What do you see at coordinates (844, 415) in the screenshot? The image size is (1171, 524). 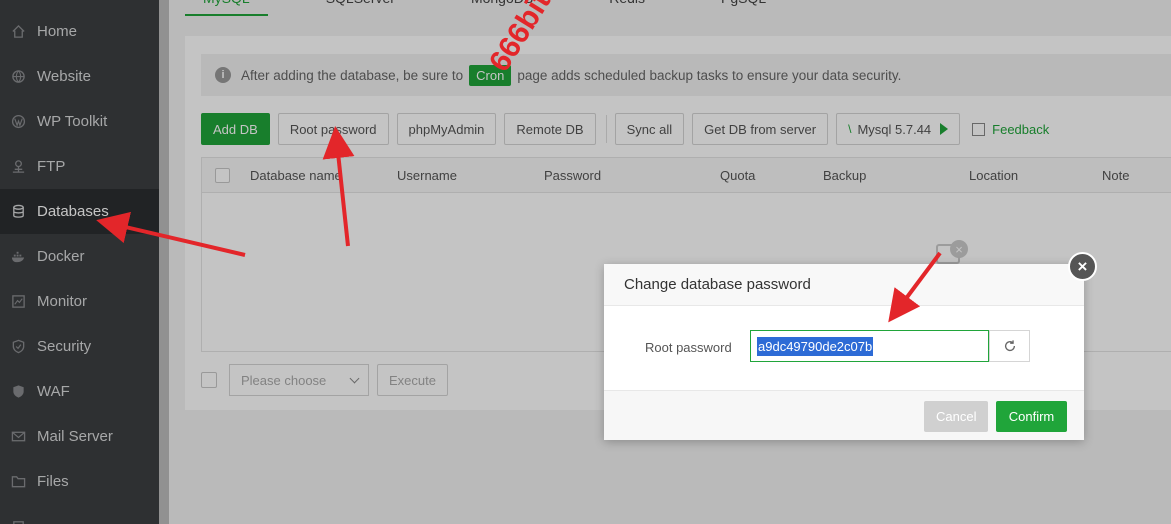 I see `dialog-footer: Cancel Confirm` at bounding box center [844, 415].